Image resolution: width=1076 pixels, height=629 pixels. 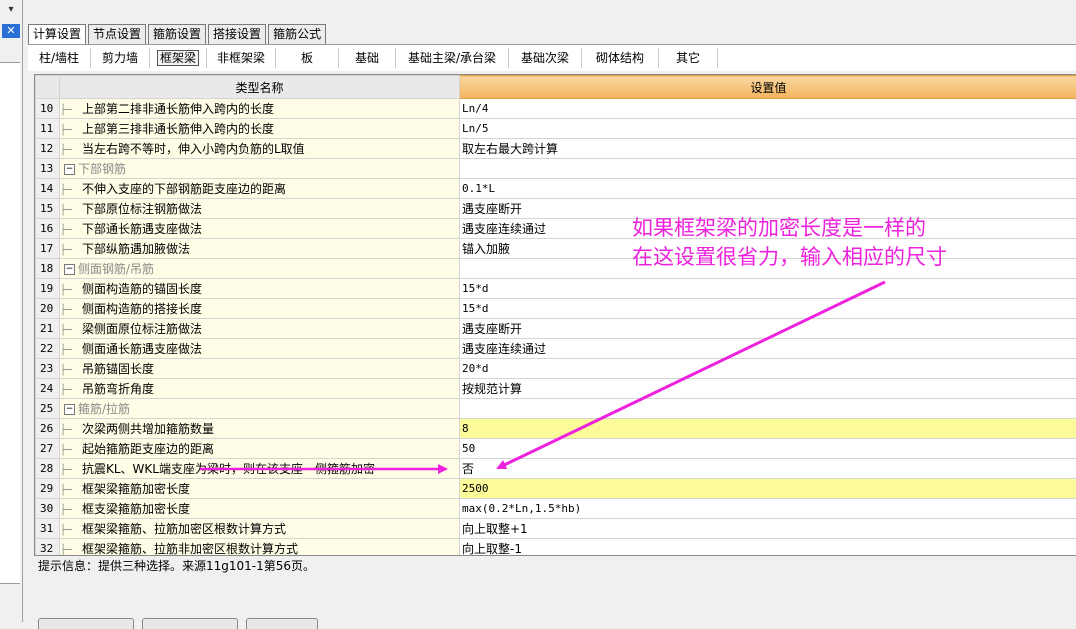 I want to click on subtab-non-frame-beam: 非框架梁, so click(x=241, y=58).